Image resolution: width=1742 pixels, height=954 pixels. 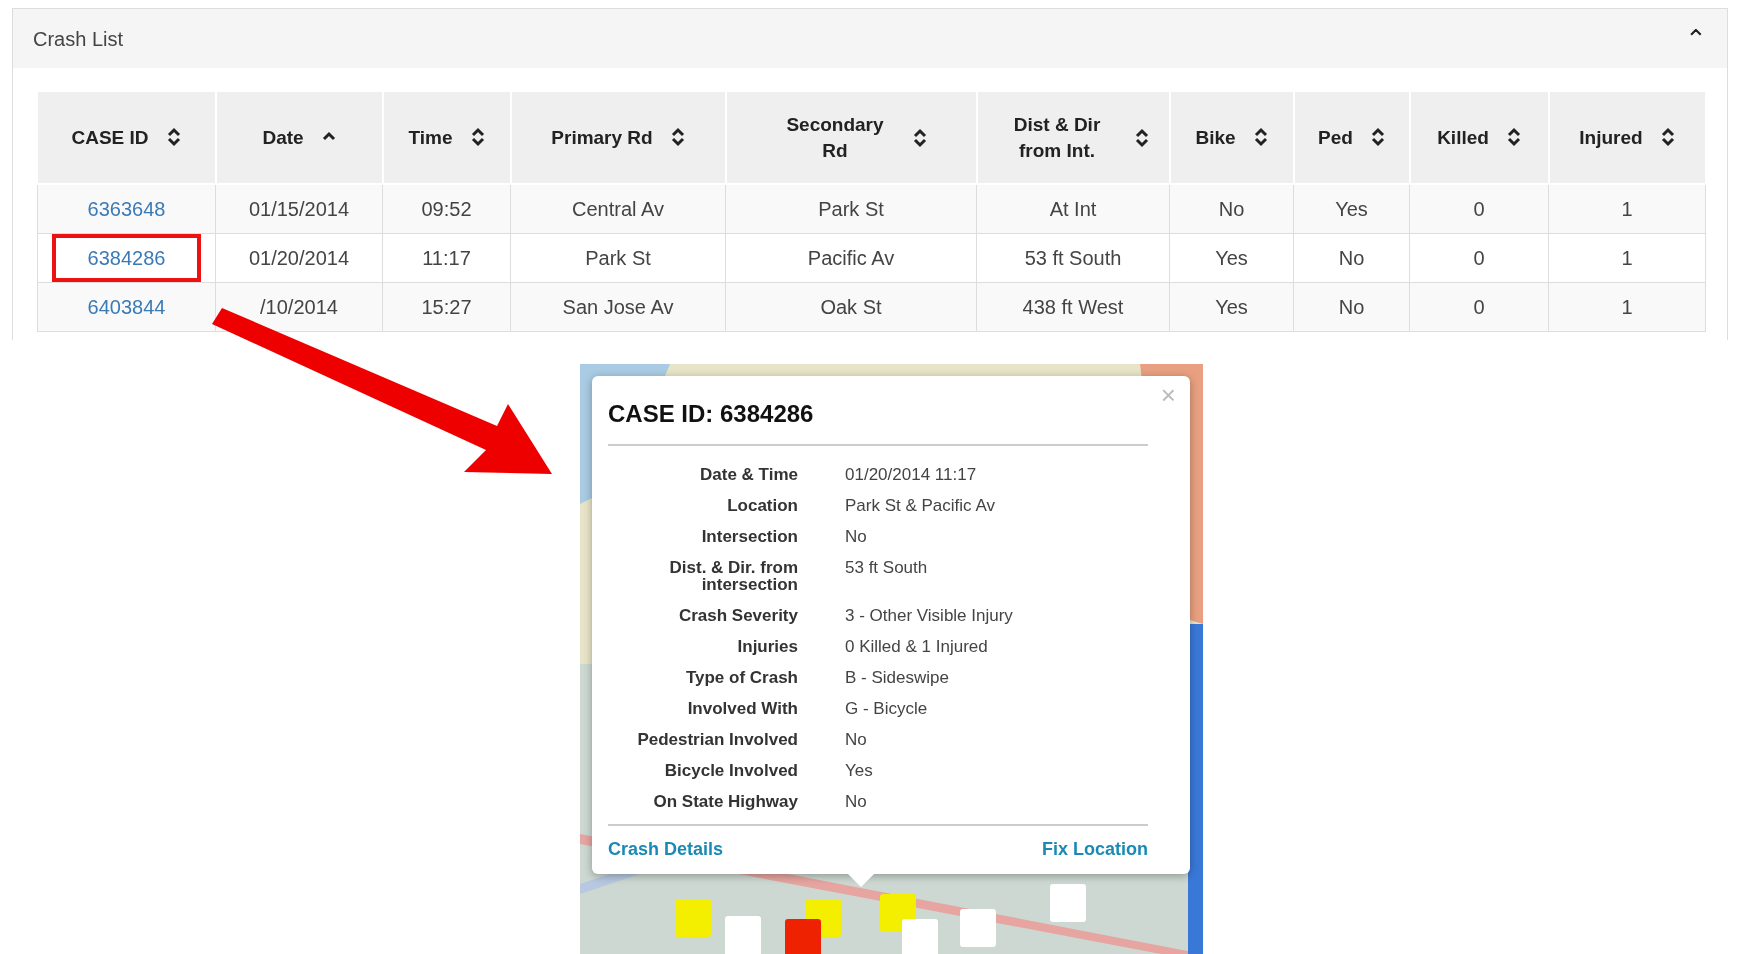 What do you see at coordinates (887, 569) in the screenshot?
I see `field-value: 53 ft South` at bounding box center [887, 569].